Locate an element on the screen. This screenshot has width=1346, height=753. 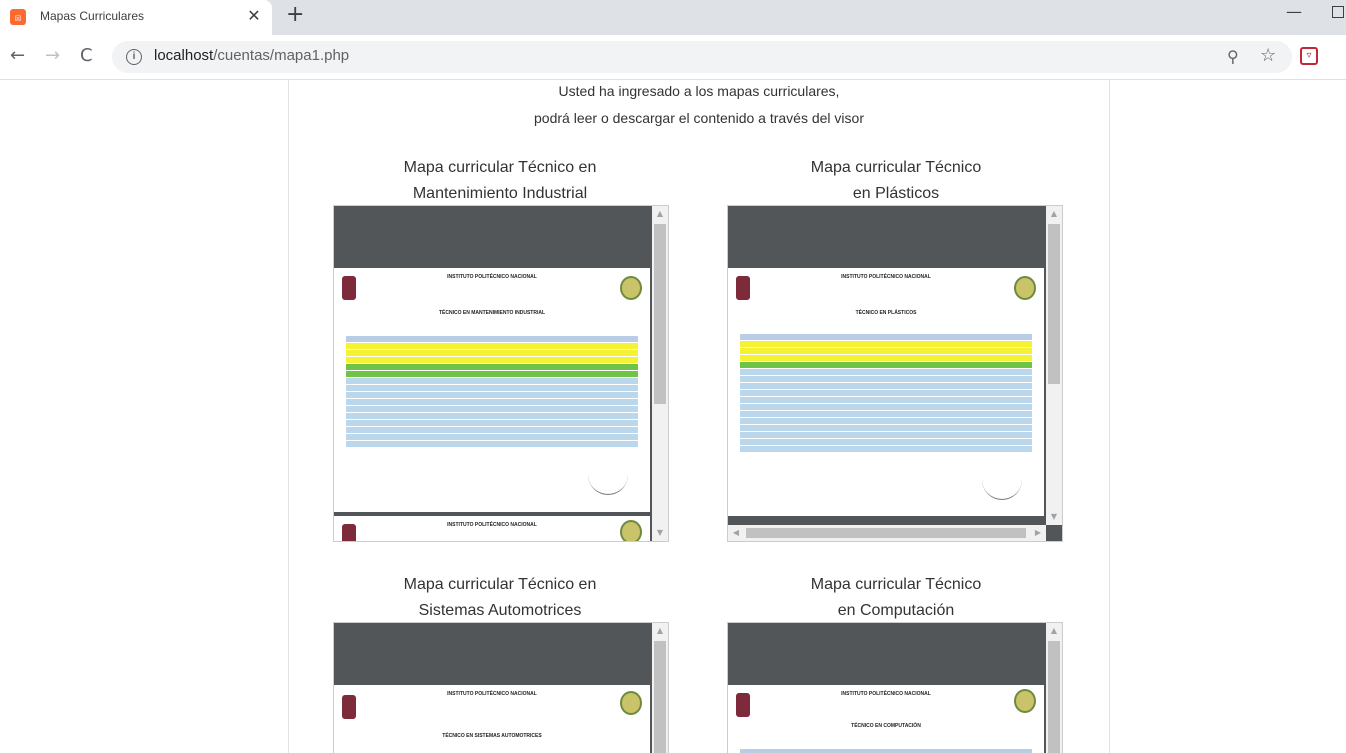
scroll-right-arrow-icon: ▶ is located at coordinates (1038, 533).